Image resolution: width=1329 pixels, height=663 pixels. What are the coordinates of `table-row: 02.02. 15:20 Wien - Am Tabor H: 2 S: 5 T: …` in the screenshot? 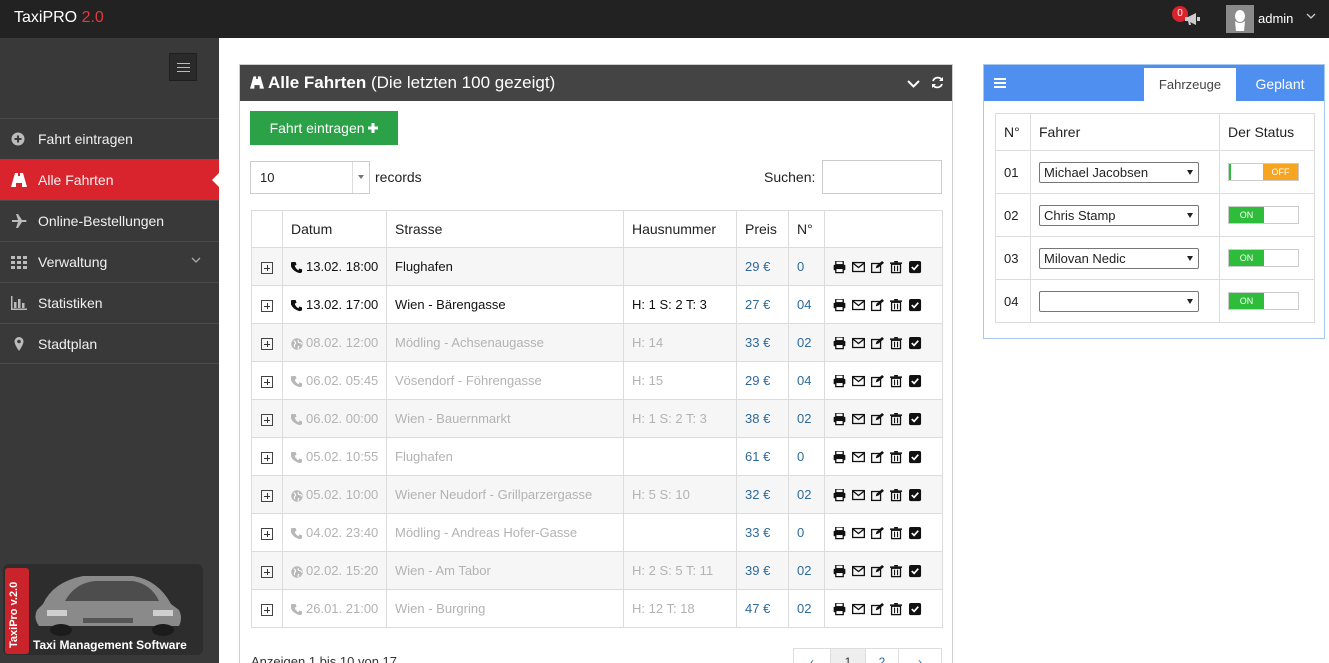 It's located at (597, 570).